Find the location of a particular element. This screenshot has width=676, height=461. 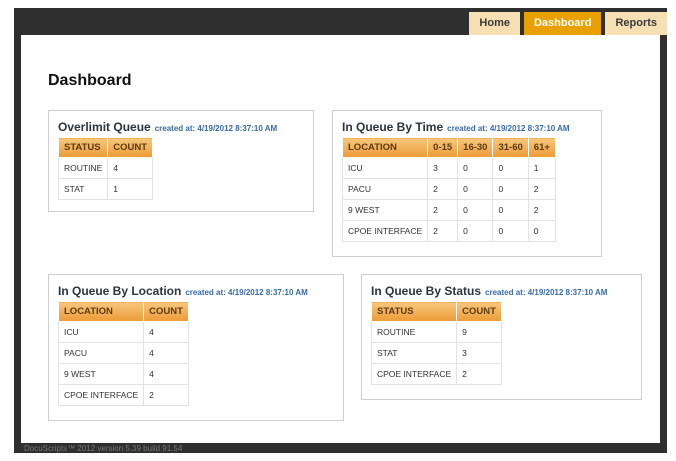

table-header-row: LOCATION 0-15 16-30 31-60 61+ is located at coordinates (448, 147).